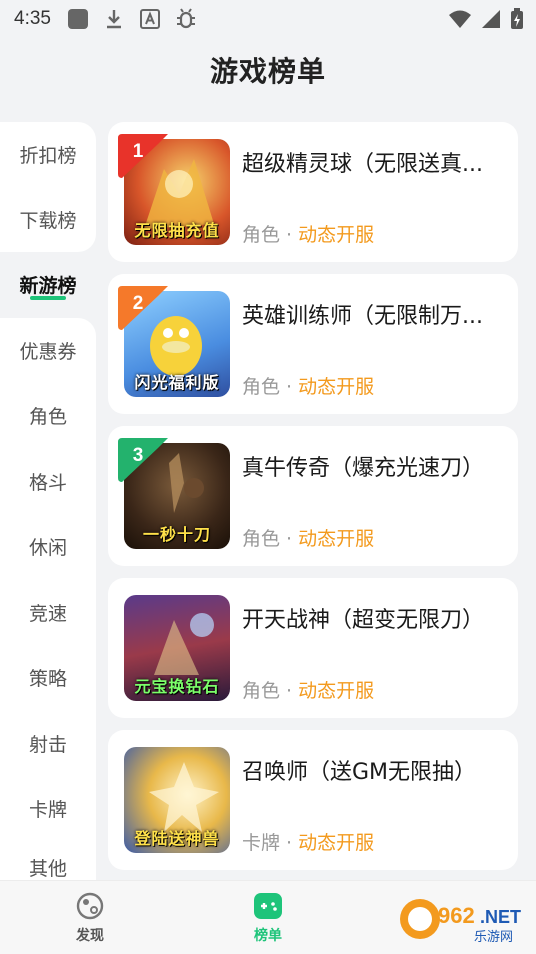 The width and height of the screenshot is (536, 954). I want to click on download-icon, so click(114, 19).